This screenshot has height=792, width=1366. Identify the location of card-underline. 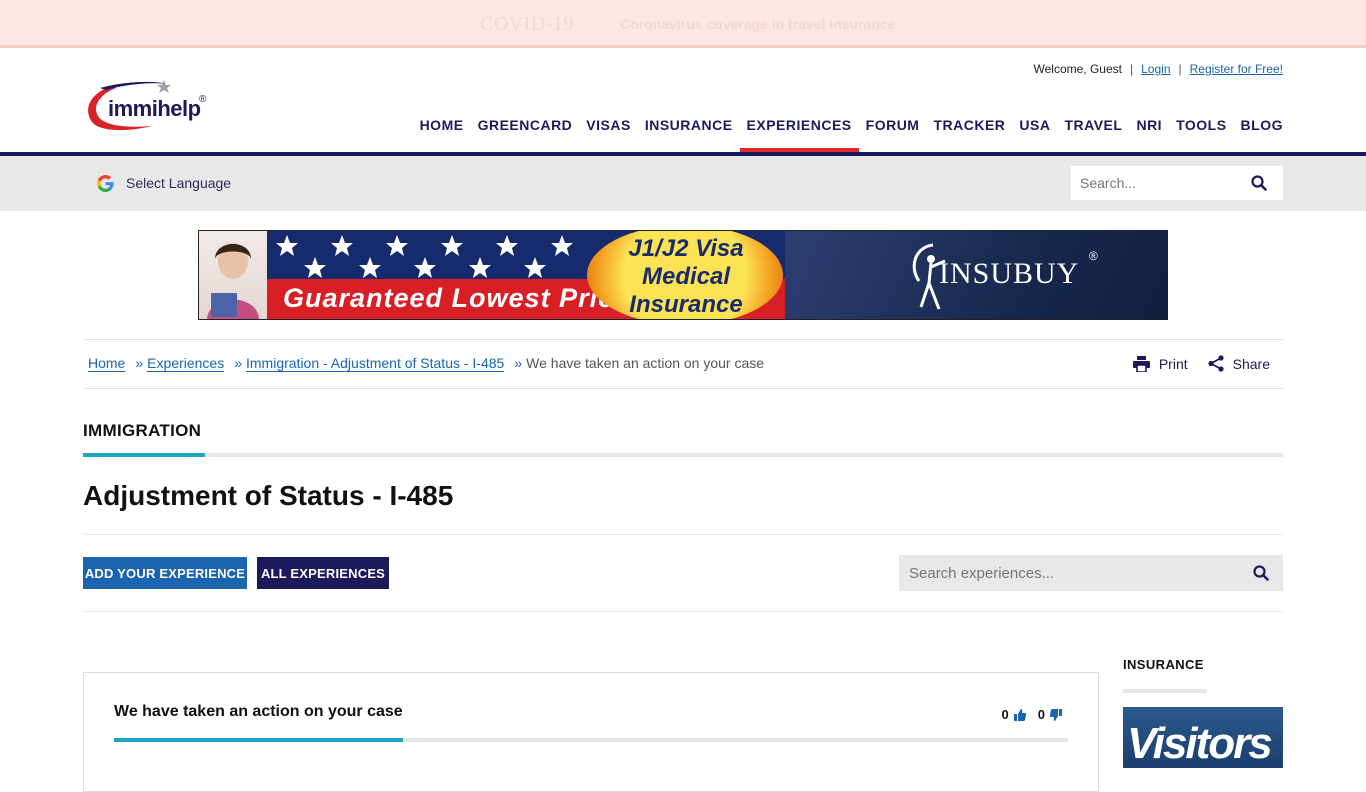
(591, 740).